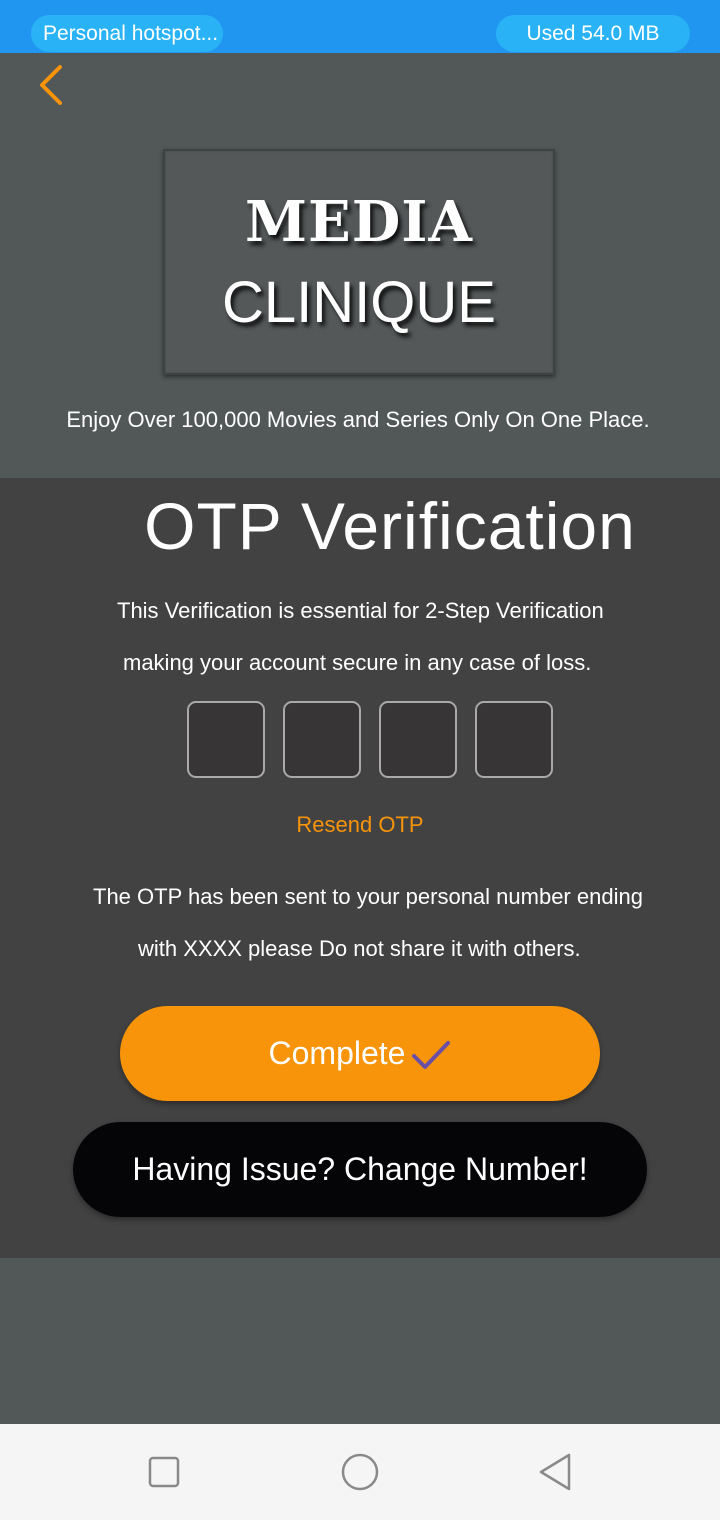  Describe the element at coordinates (360, 1472) in the screenshot. I see `circle-icon` at that location.